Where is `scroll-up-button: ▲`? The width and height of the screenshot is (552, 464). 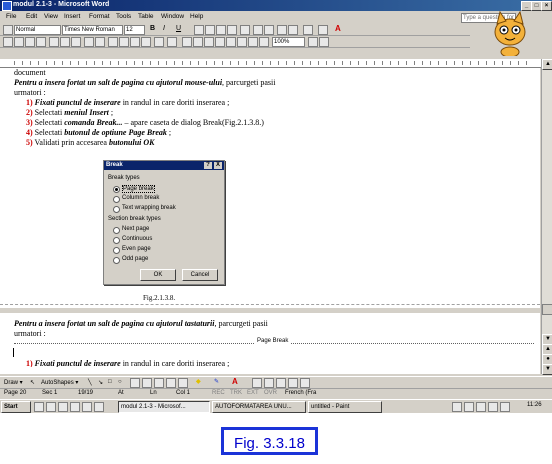
scroll-up-button: ▲ is located at coordinates (547, 64).